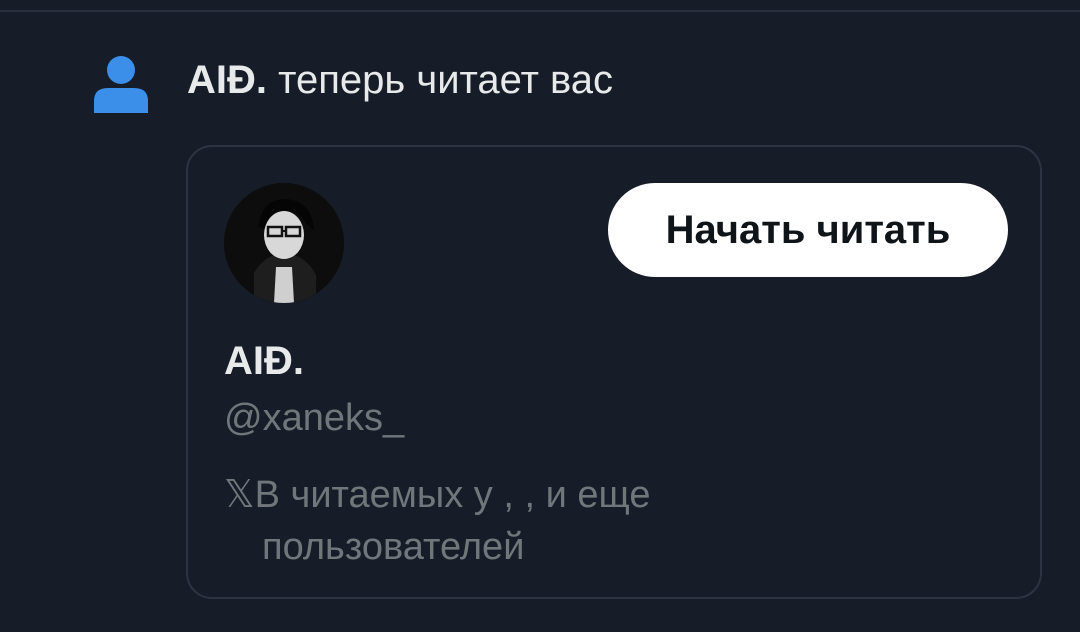  I want to click on person-icon, so click(121, 84).